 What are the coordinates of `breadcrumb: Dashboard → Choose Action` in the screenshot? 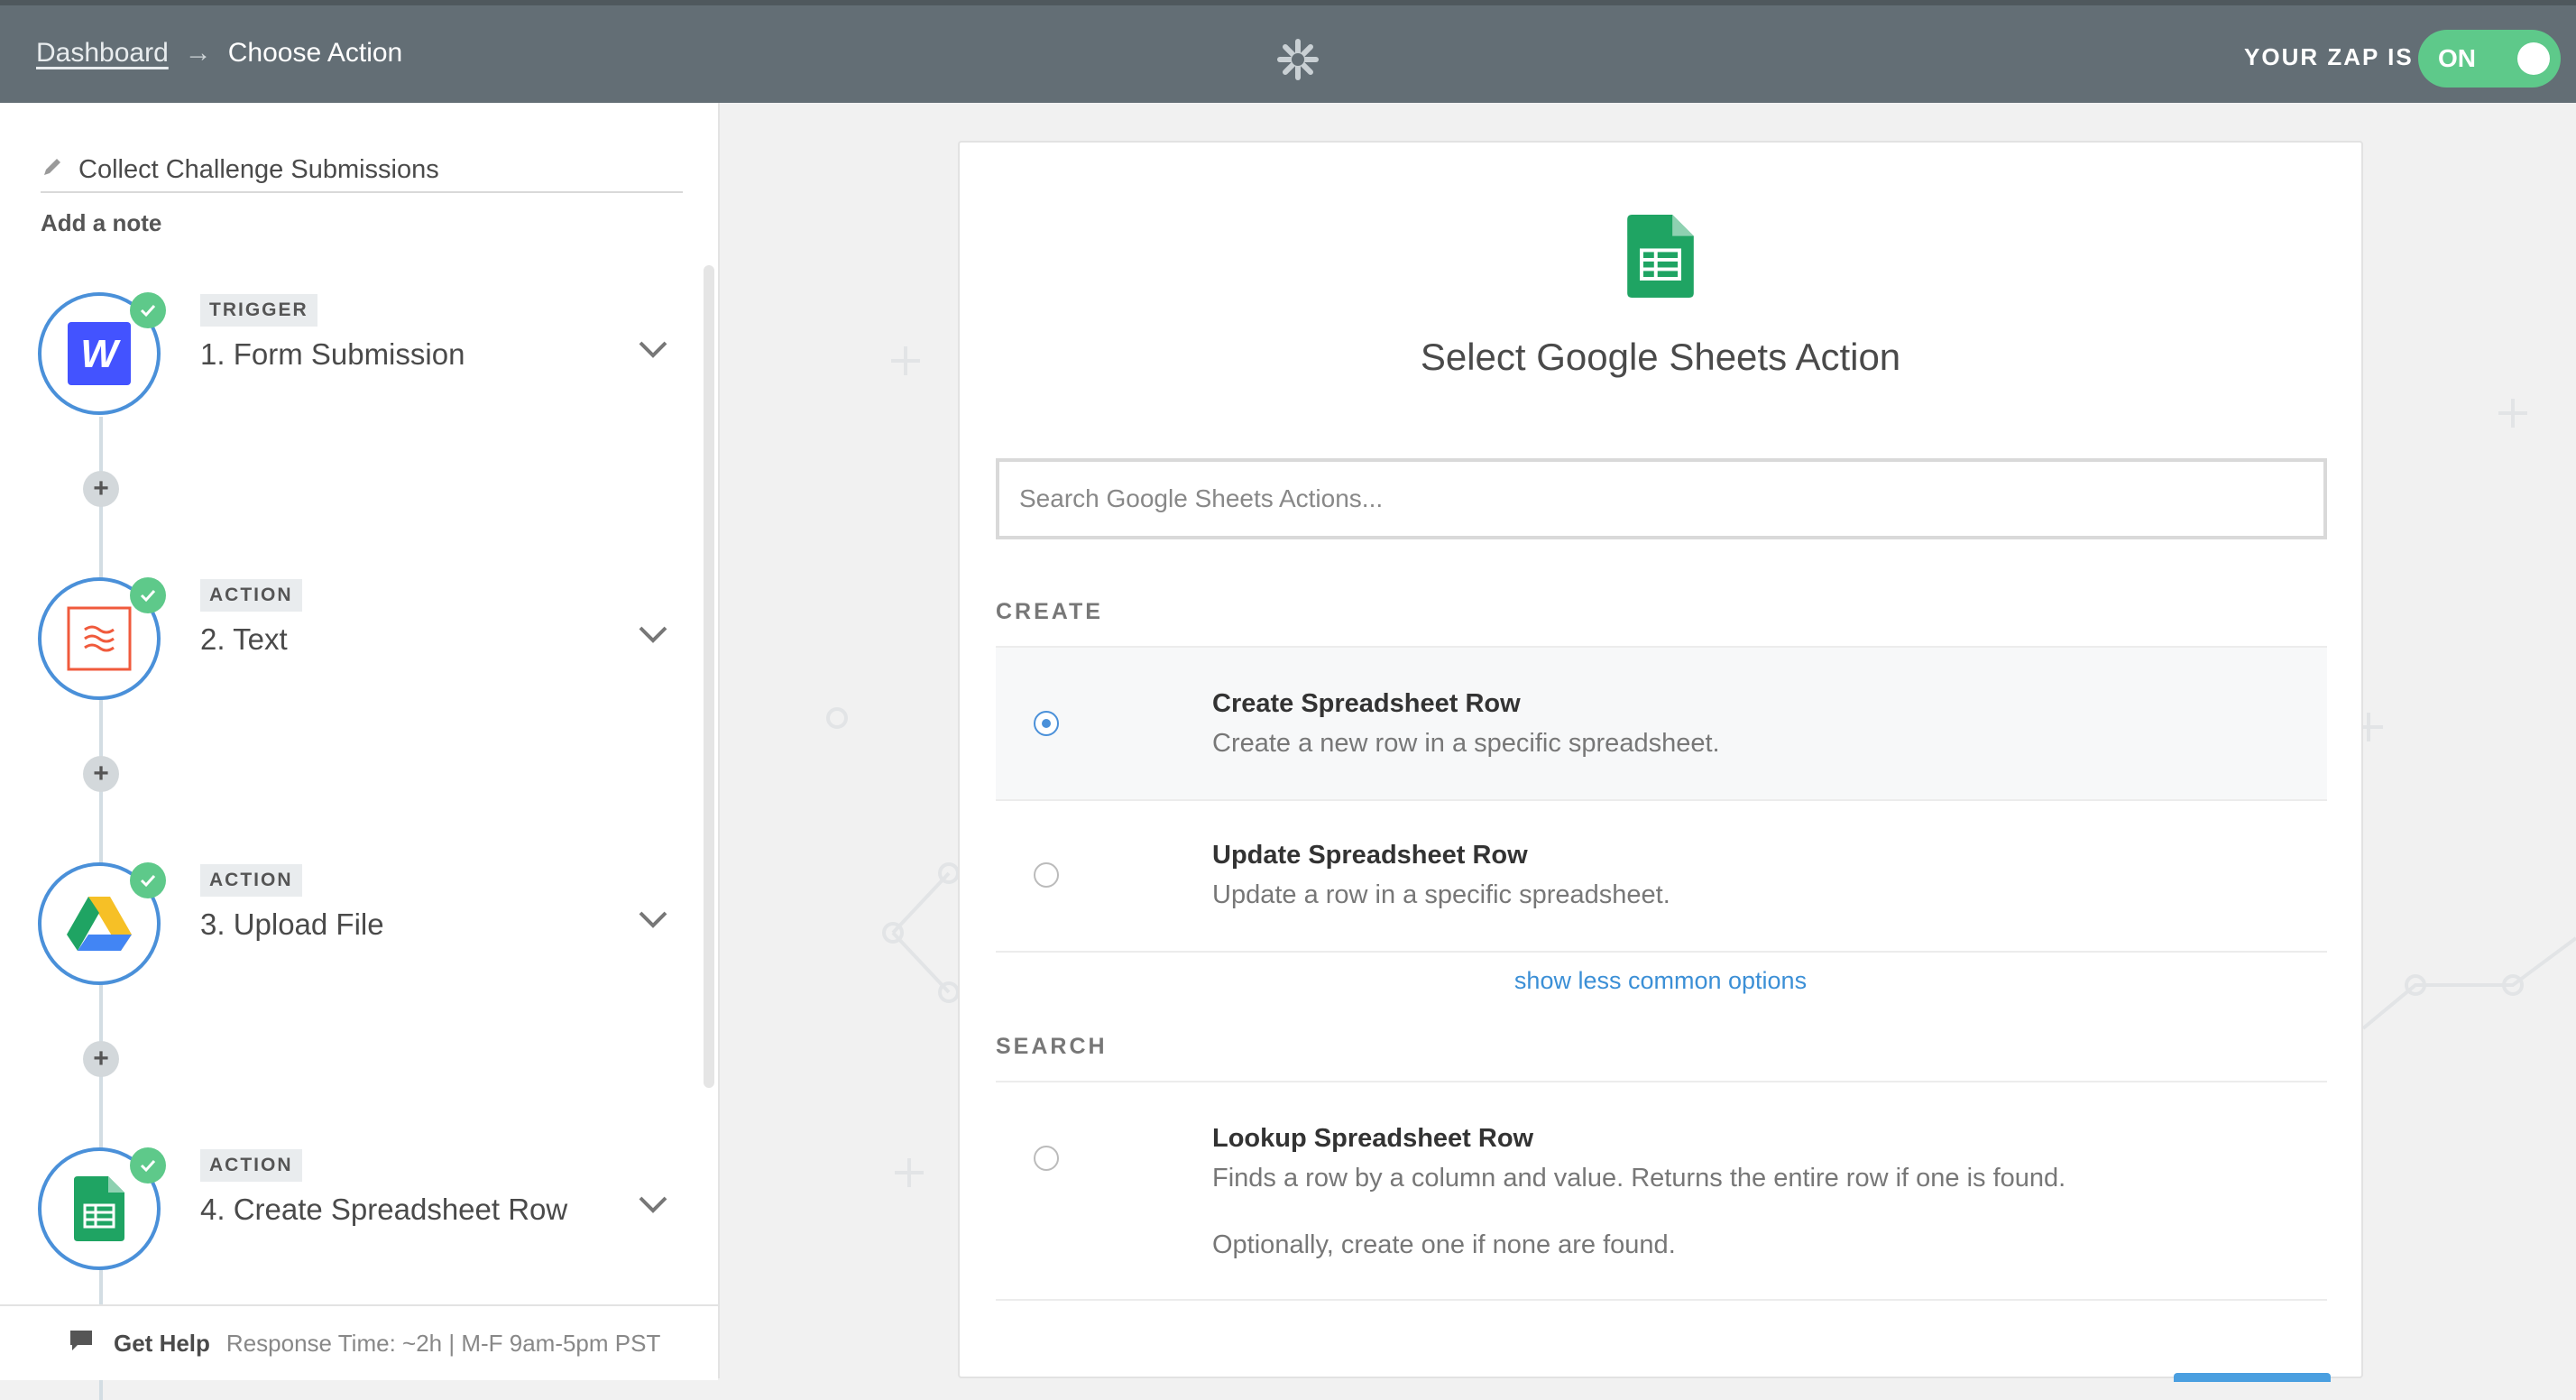 It's located at (219, 53).